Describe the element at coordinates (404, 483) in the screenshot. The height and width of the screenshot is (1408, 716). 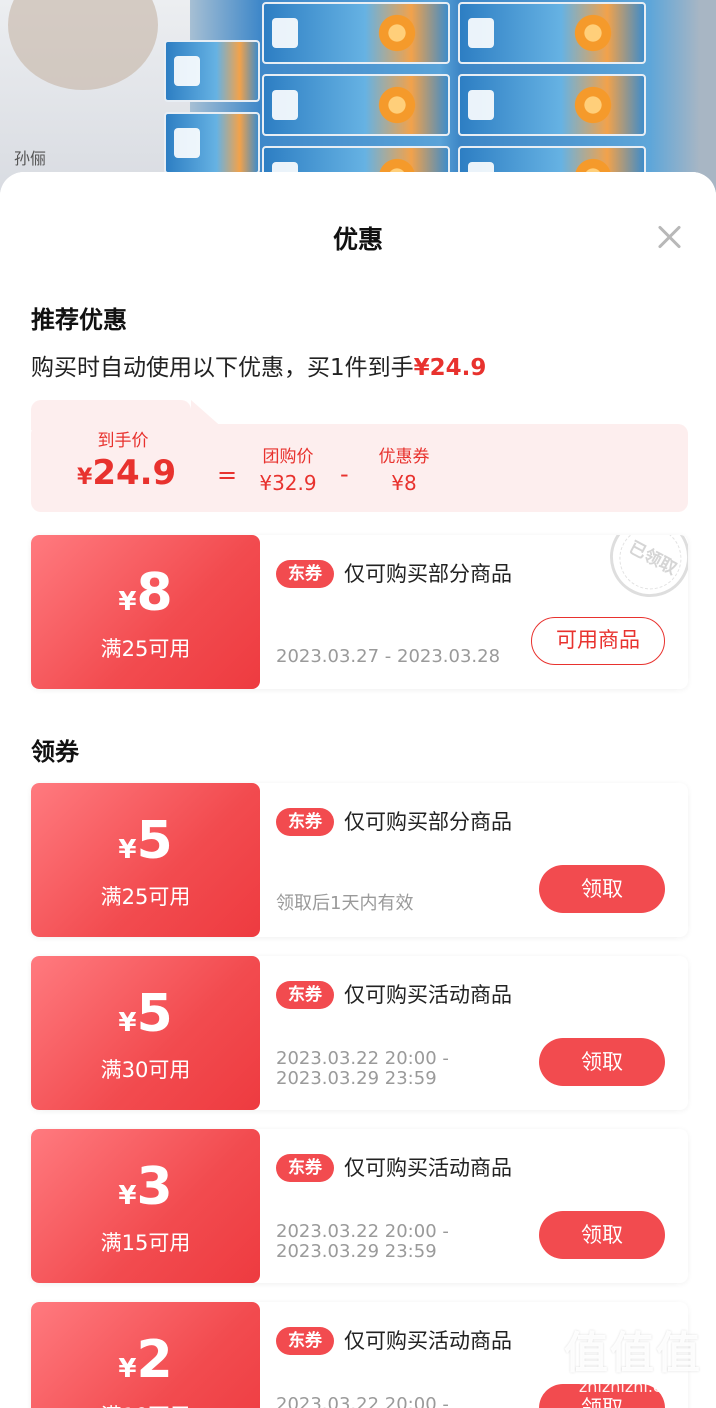
I see `coupon-discount-value: ¥8` at that location.